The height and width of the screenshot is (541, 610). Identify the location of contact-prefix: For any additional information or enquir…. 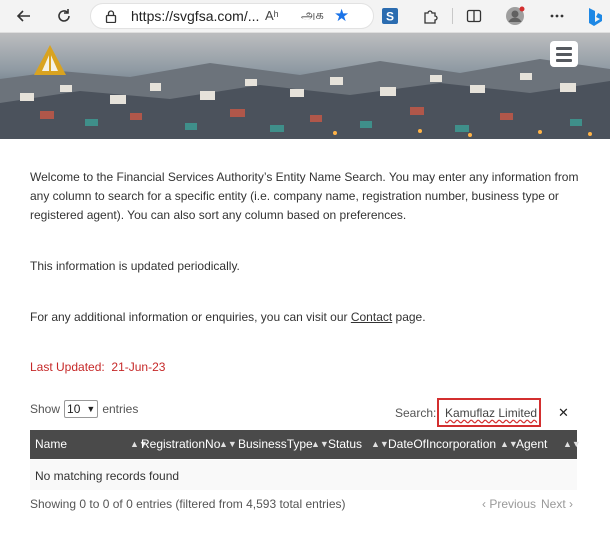
(190, 317).